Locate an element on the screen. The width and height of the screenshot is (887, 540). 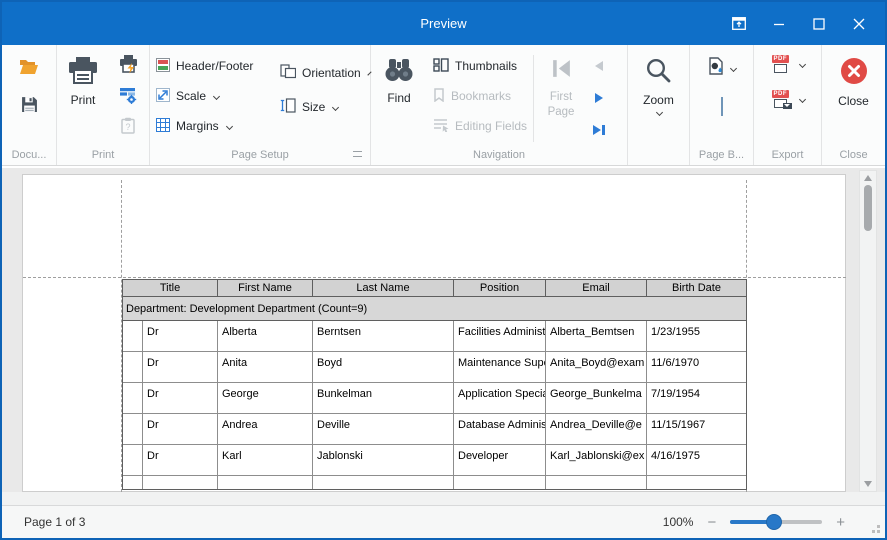
zoom-slider is located at coordinates (776, 522).